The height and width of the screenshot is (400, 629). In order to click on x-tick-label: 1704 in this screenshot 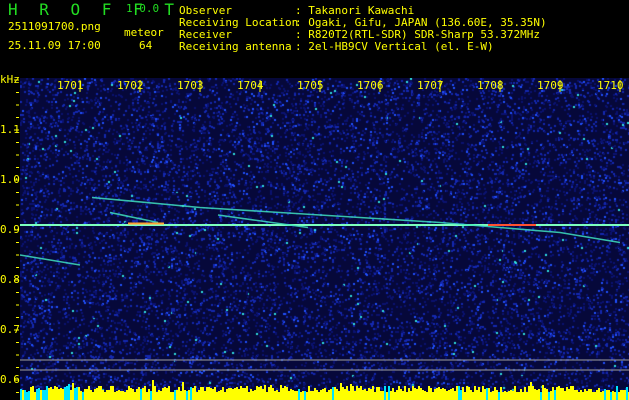, I will do `click(250, 85)`.